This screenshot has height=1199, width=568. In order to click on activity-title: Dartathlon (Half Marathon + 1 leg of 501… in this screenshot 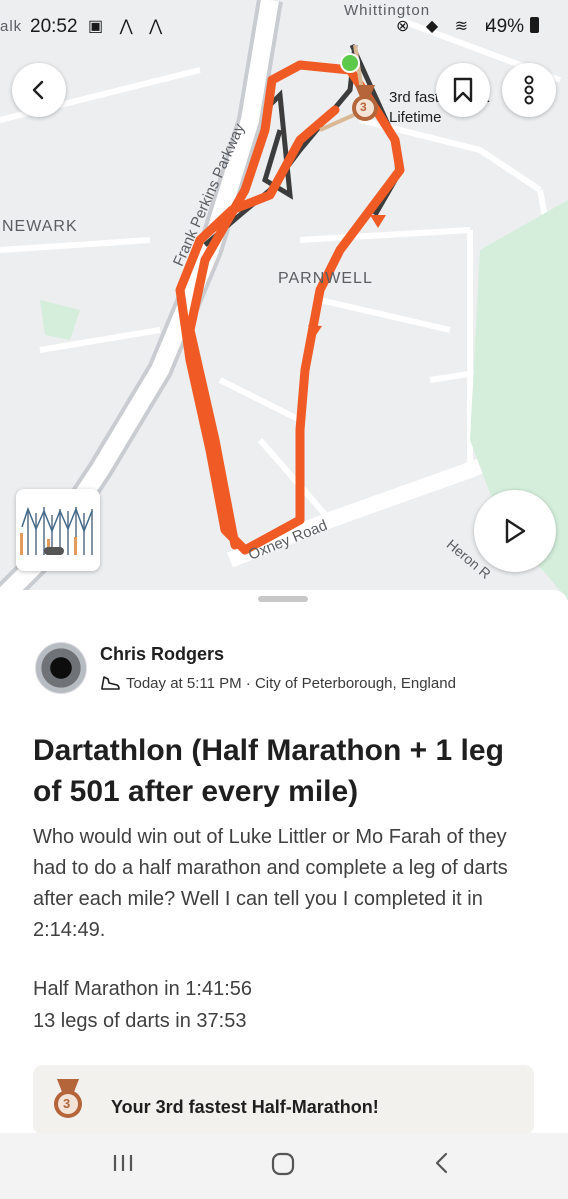, I will do `click(268, 771)`.